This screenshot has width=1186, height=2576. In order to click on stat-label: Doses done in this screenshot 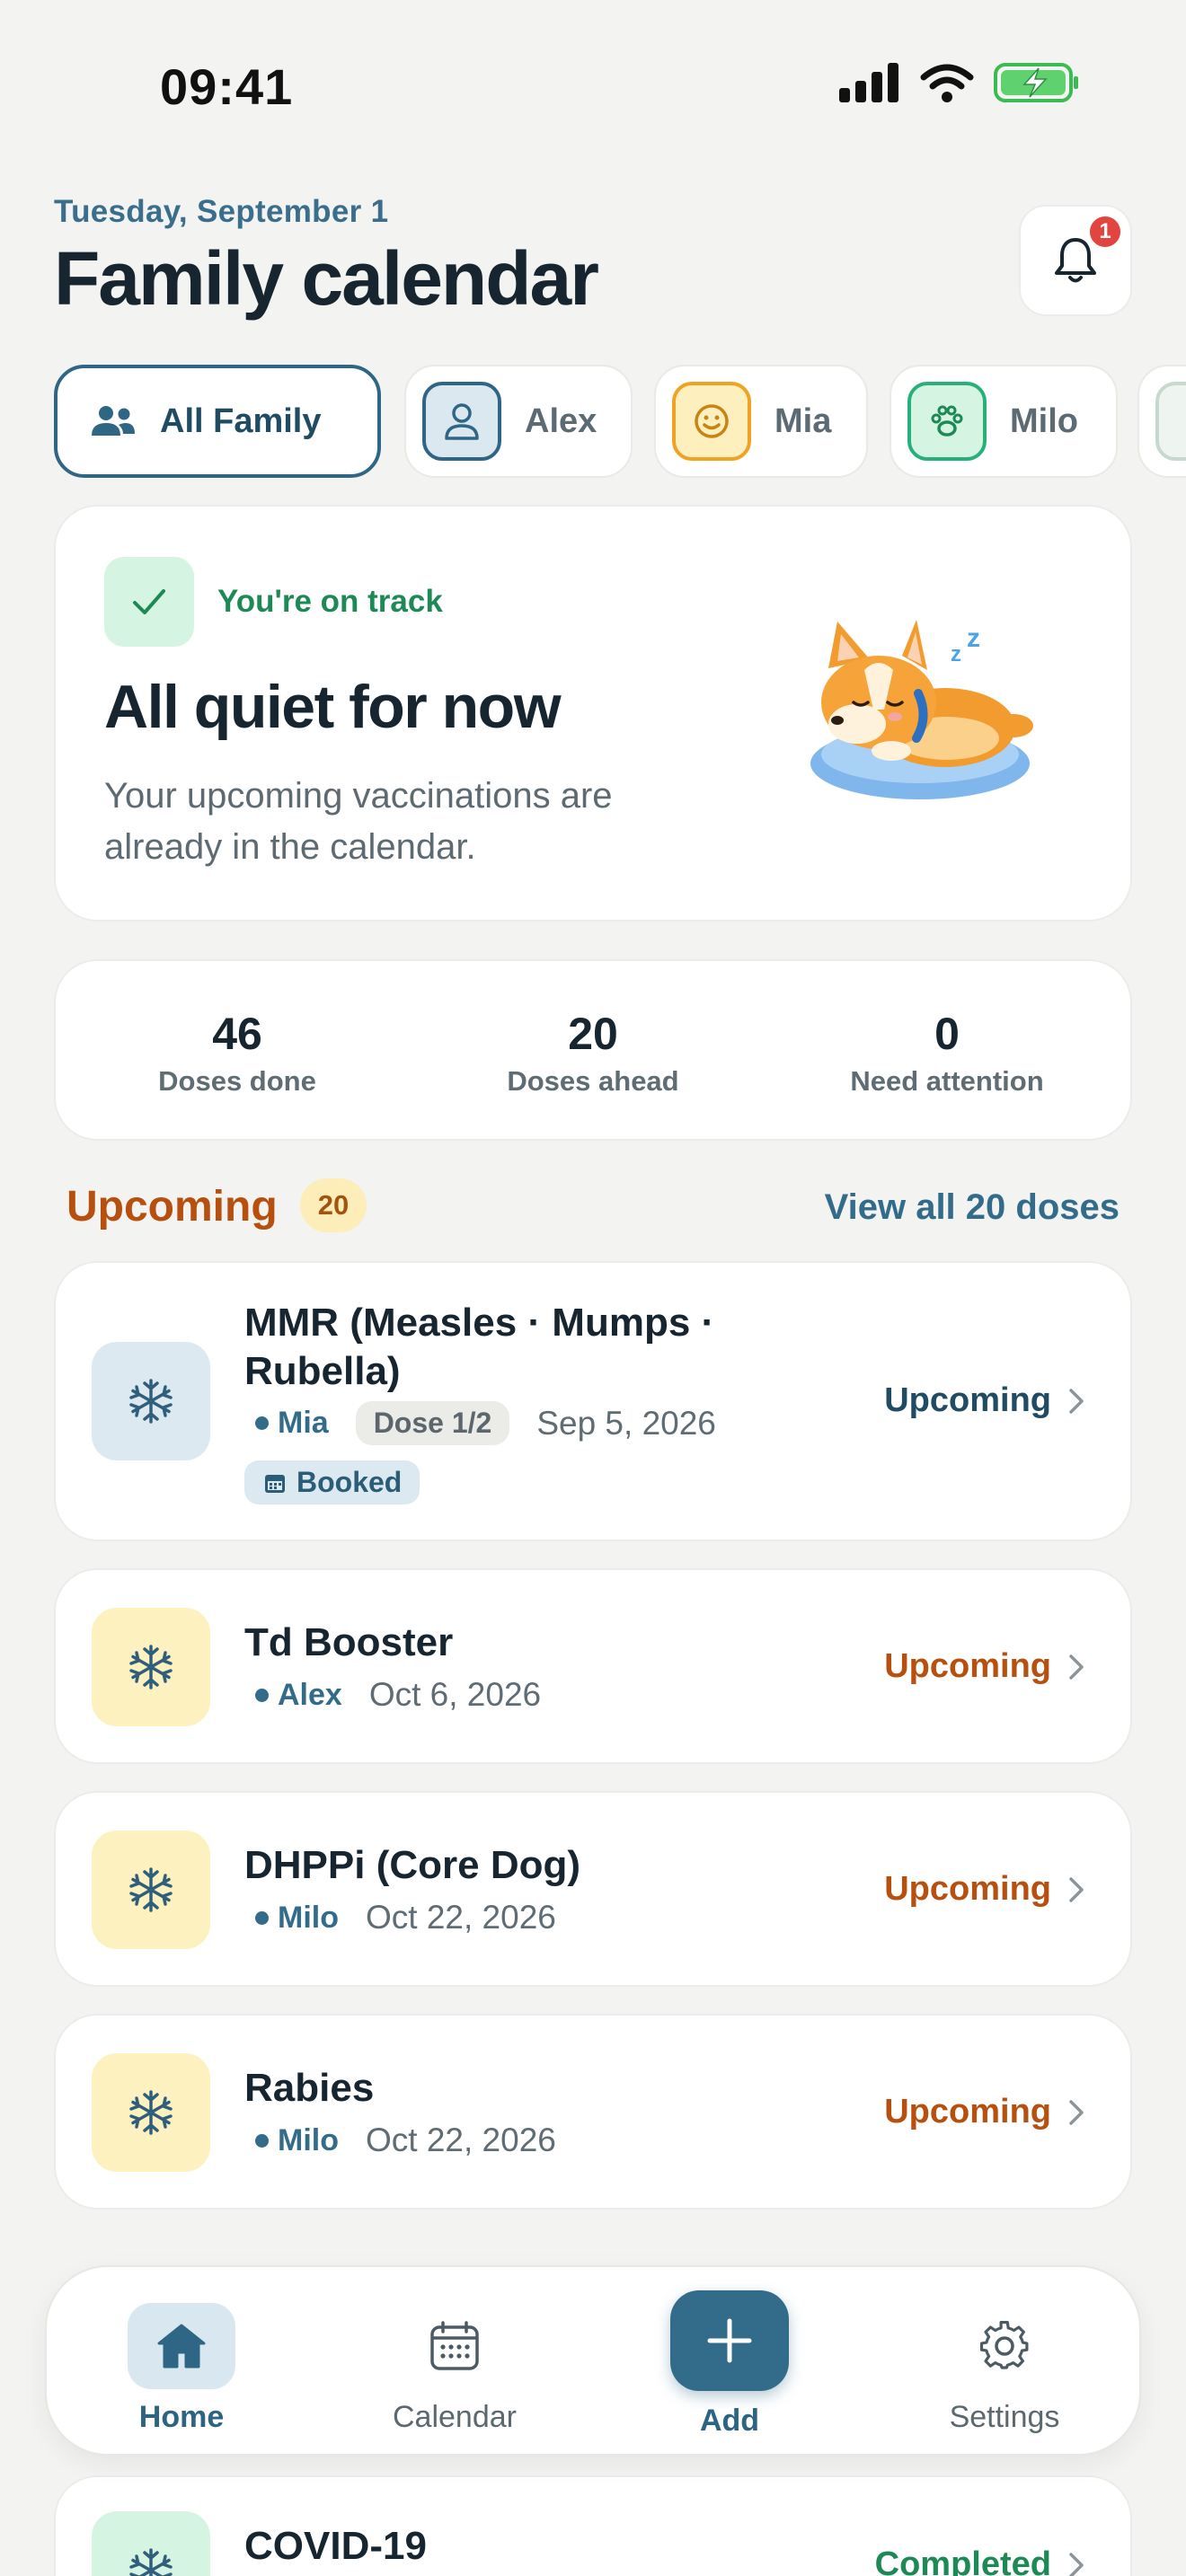, I will do `click(237, 1081)`.